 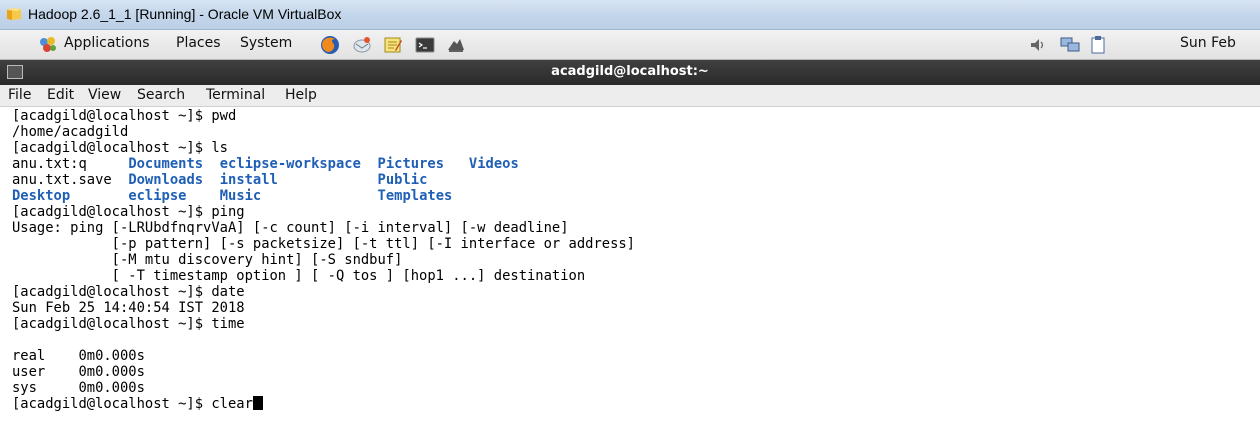 What do you see at coordinates (207, 260) in the screenshot?
I see `terminal-line: [-M mtu discovery hint] [-S sndbuf]` at bounding box center [207, 260].